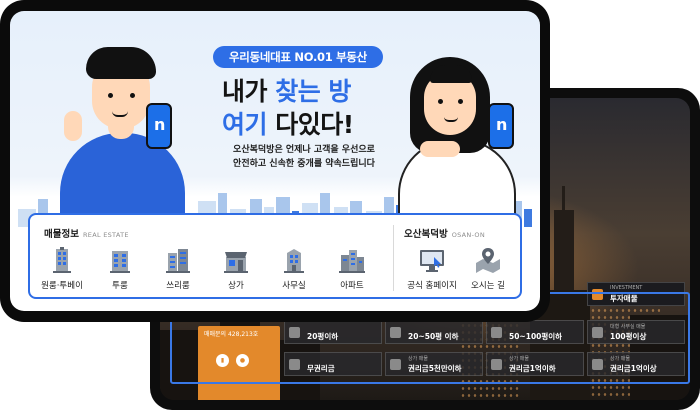  I want to click on menu-item-label: 사무실, so click(294, 286).